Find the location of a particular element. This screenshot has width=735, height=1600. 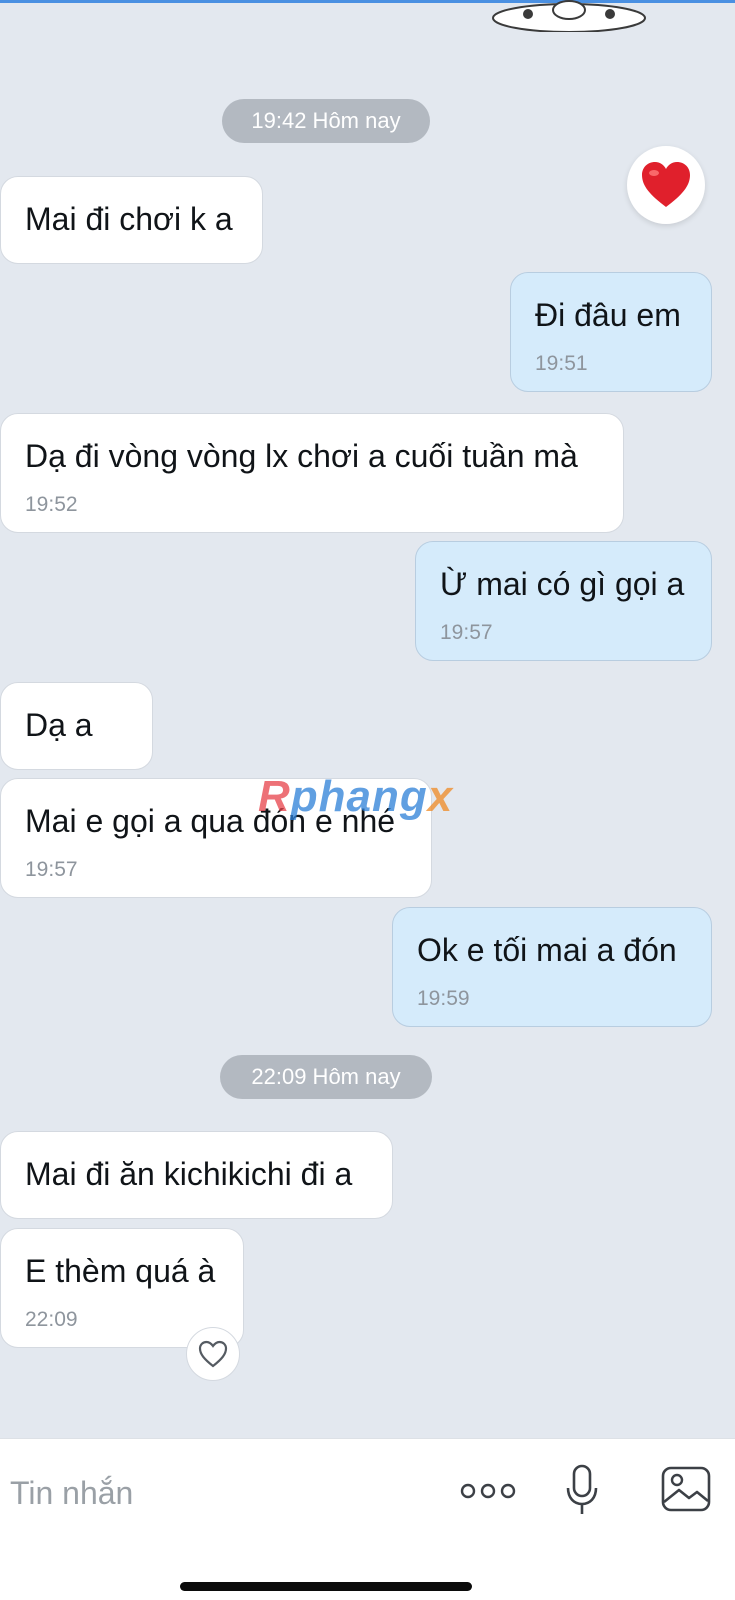

message-bubble-incoming: Mai đi chơi k a is located at coordinates (131, 220).